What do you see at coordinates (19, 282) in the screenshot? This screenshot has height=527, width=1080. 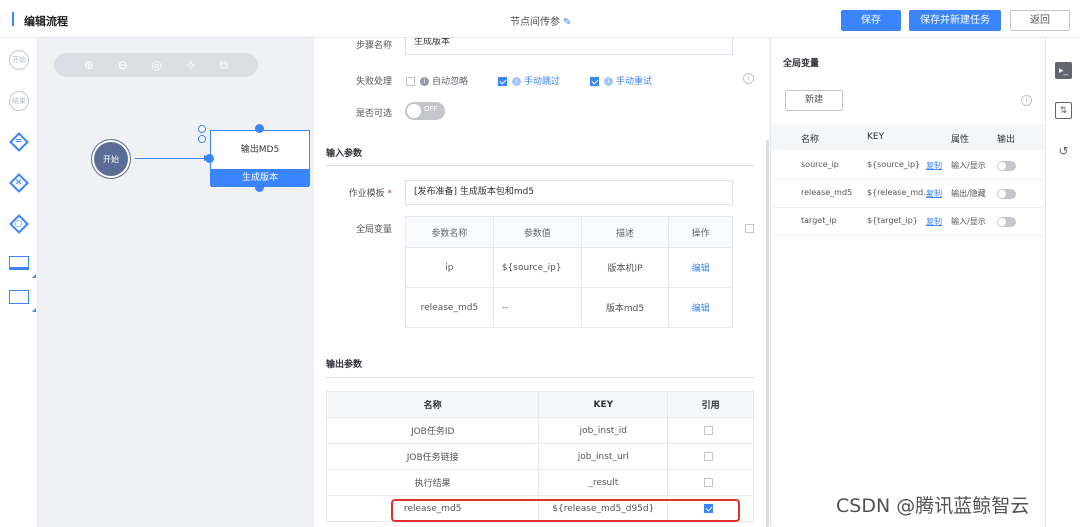 I see `node-palette: 开始 结束 = × ○` at bounding box center [19, 282].